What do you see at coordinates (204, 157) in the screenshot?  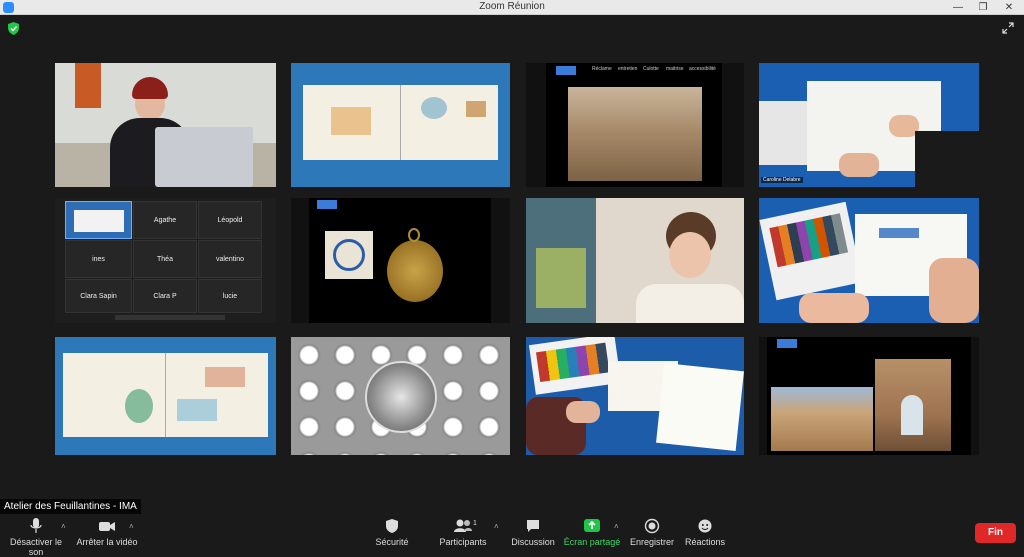 I see `laptop` at bounding box center [204, 157].